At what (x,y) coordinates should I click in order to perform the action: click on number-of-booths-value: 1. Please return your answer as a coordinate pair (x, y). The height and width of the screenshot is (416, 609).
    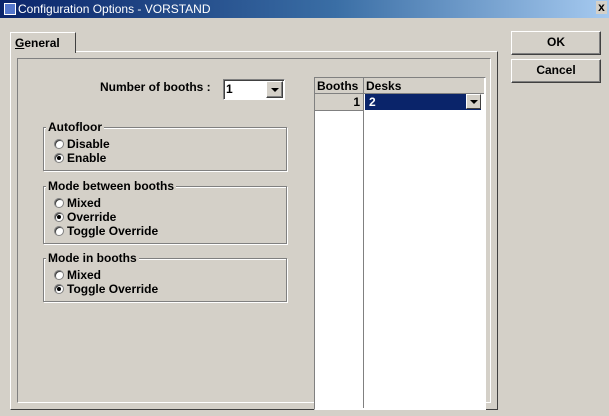
    Looking at the image, I should click on (229, 89).